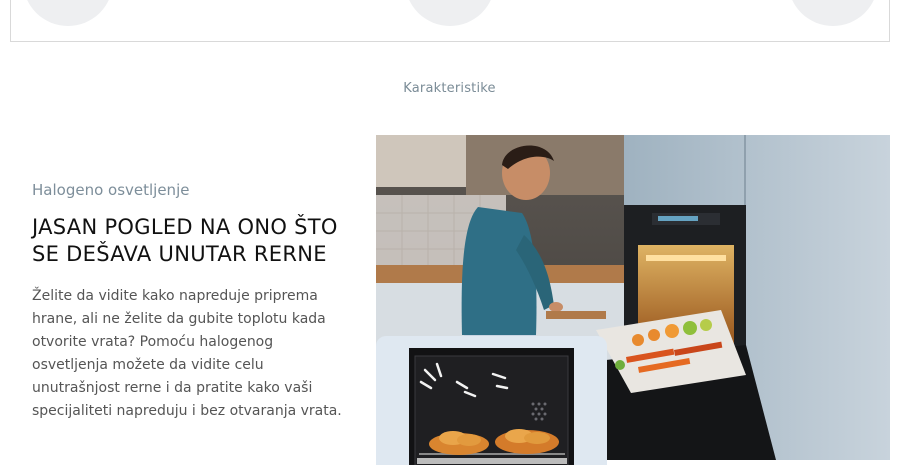 This screenshot has height=465, width=899. Describe the element at coordinates (111, 190) in the screenshot. I see `feature-eyebrow: Halogeno osvetljenje` at that location.